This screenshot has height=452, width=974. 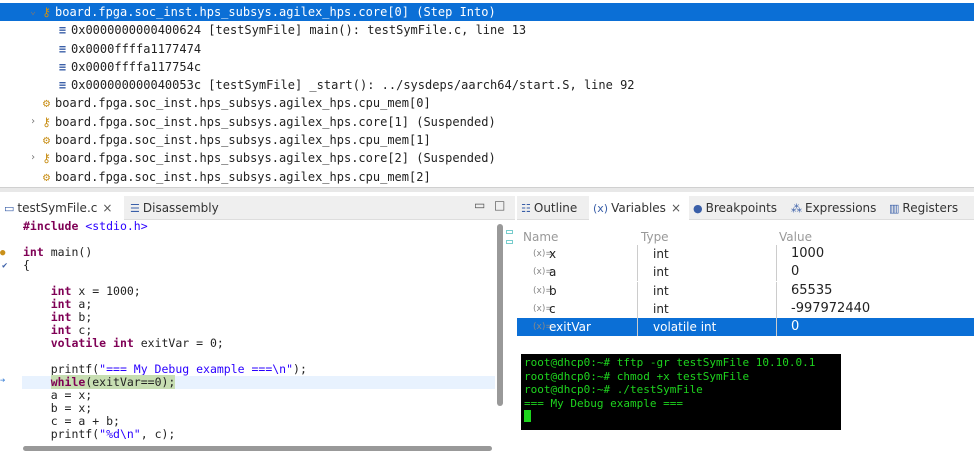 What do you see at coordinates (553, 254) in the screenshot?
I see `variable-name: x` at bounding box center [553, 254].